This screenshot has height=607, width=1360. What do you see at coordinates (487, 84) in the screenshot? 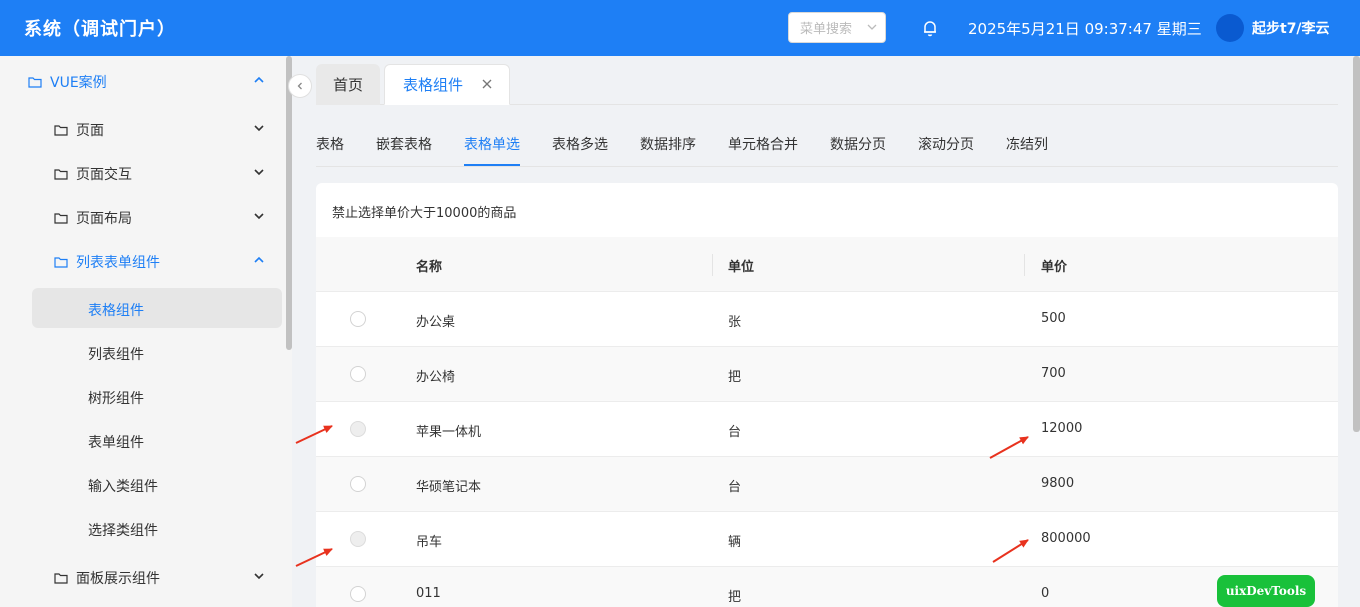
I see `close-icon` at bounding box center [487, 84].